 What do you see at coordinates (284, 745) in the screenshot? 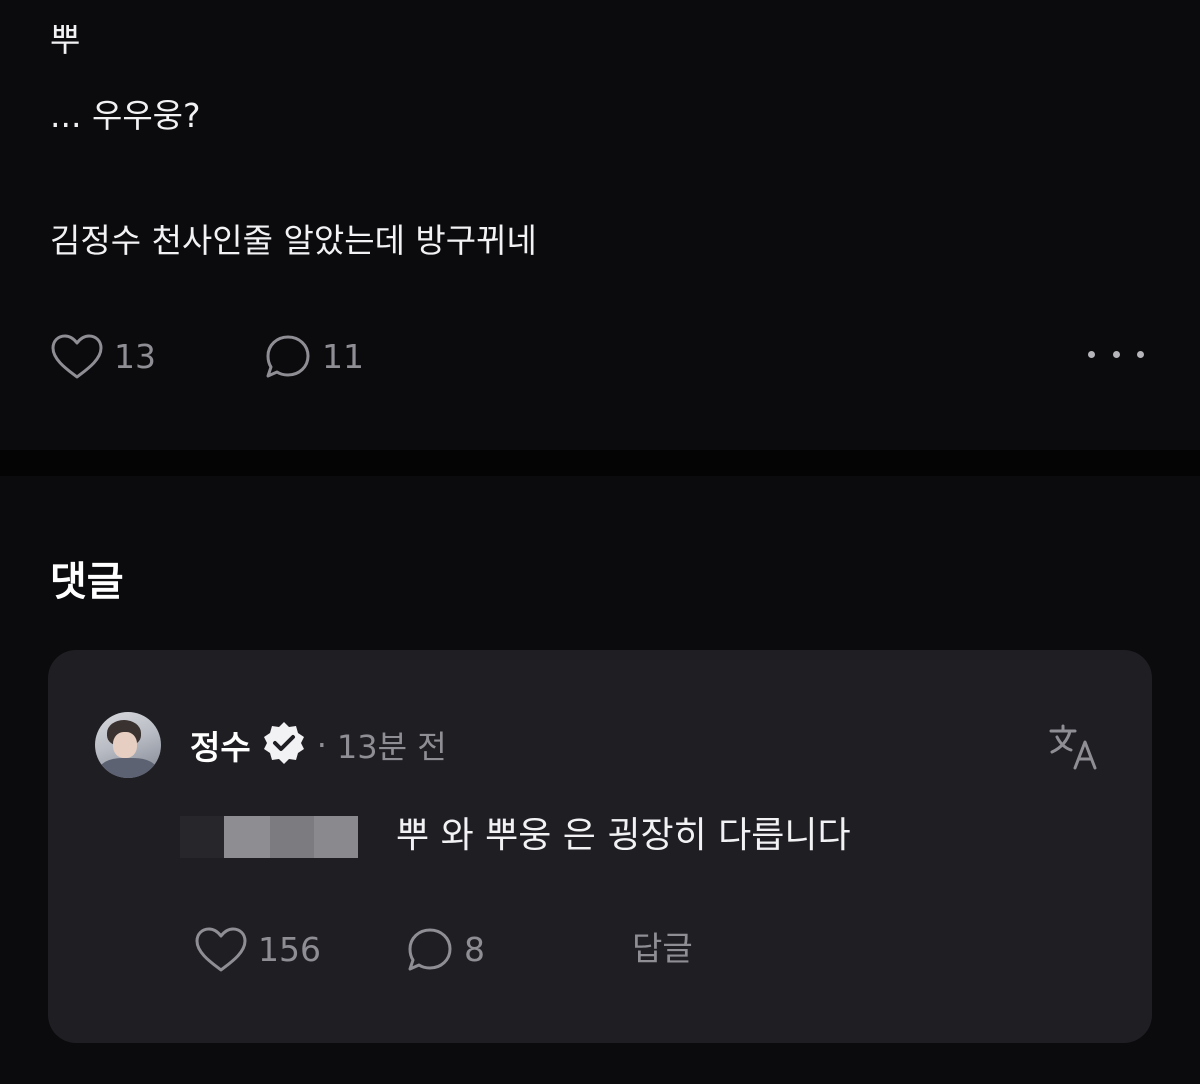
I see `verified-badge-icon` at bounding box center [284, 745].